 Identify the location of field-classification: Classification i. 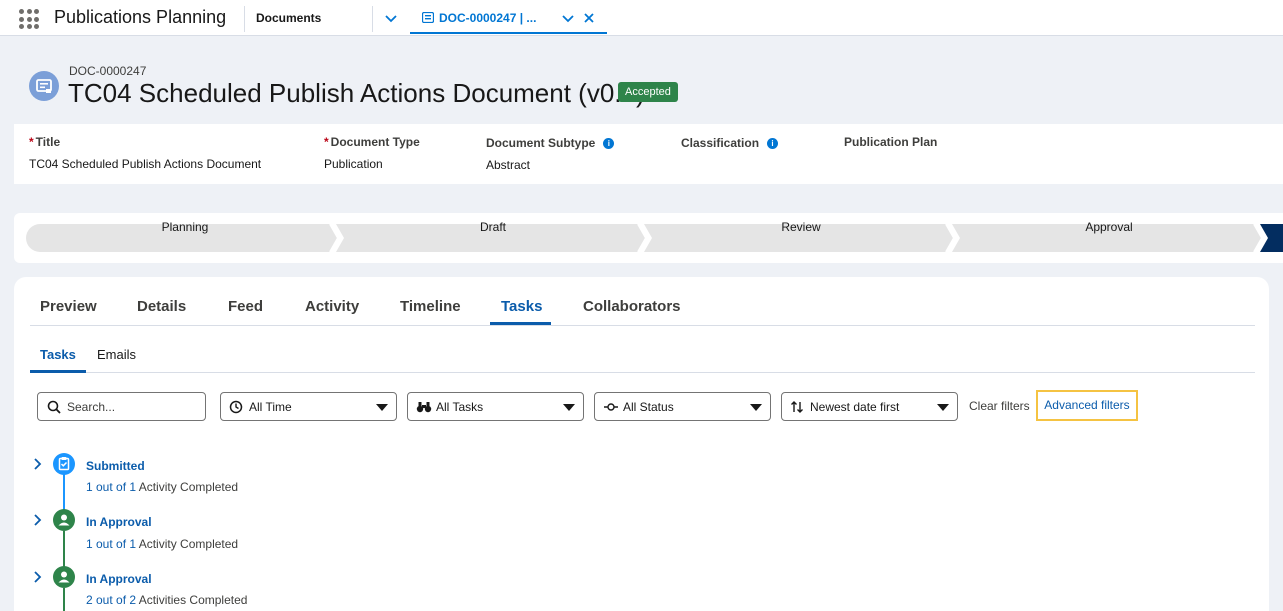
(730, 143).